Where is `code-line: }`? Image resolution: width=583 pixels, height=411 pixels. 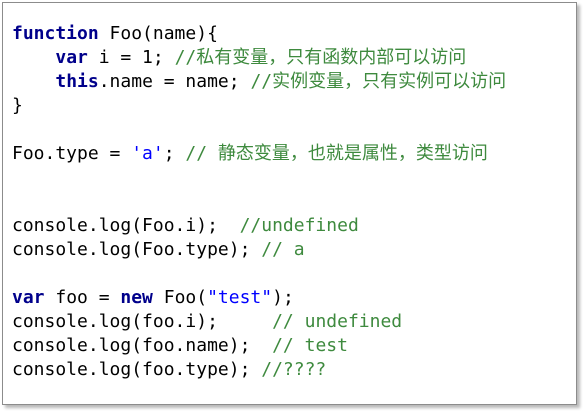
code-line: } is located at coordinates (259, 106).